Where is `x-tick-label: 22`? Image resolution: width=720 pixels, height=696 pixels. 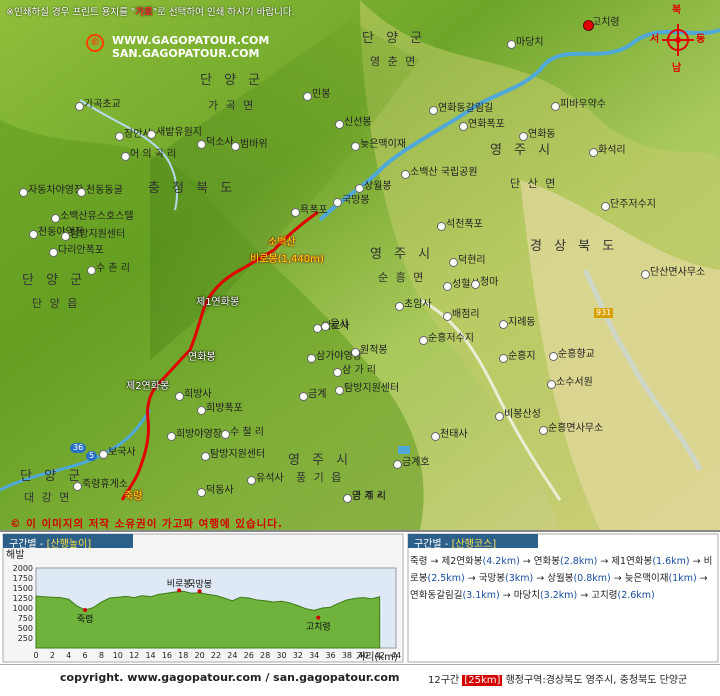
x-tick-label: 22 is located at coordinates (216, 655).